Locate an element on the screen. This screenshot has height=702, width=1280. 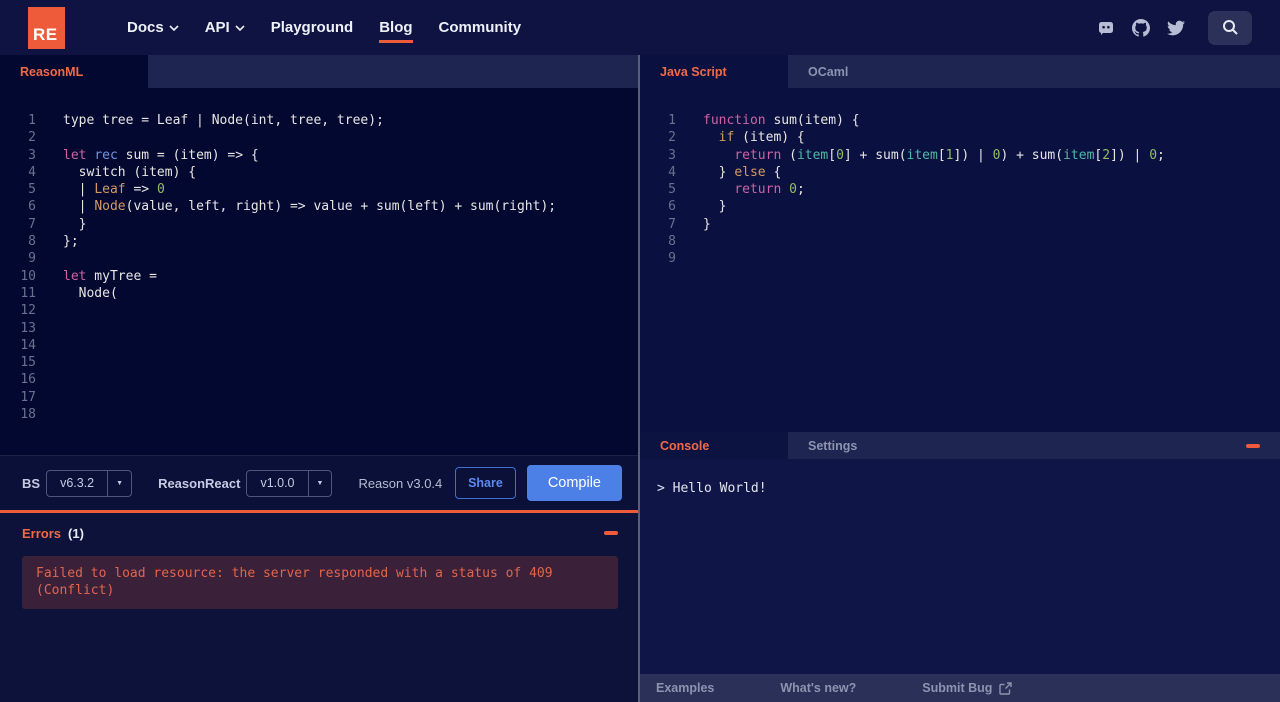
reasonreact-version-select: v1.0.0 ▼ is located at coordinates (289, 483).